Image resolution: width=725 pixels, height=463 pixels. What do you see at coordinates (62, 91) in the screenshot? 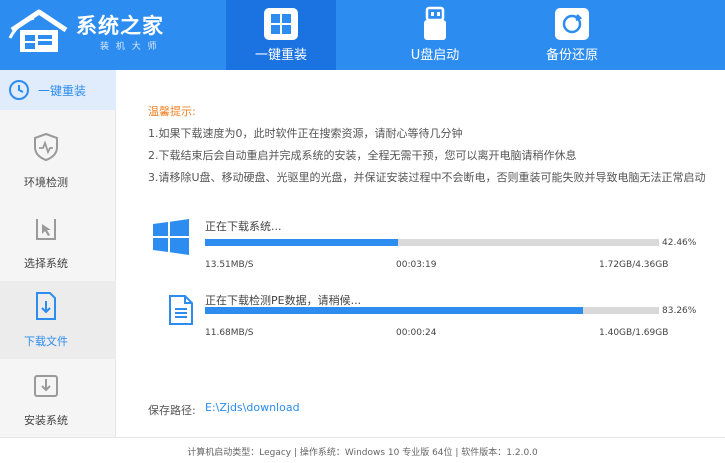
I see `sidebar-item-reinstall-label: 一键重装` at bounding box center [62, 91].